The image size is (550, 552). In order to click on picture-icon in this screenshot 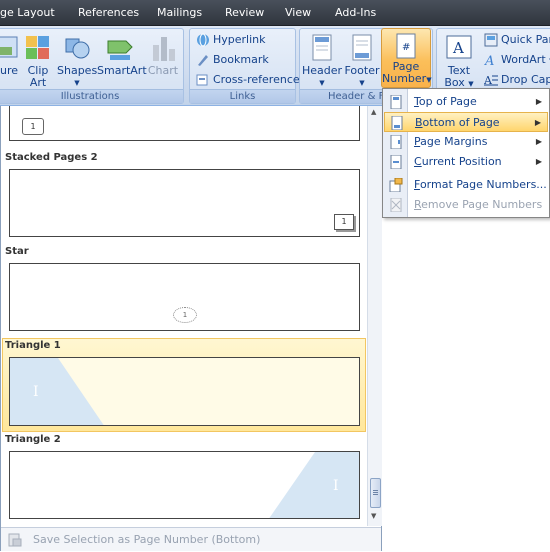, I will do `click(12, 48)`.